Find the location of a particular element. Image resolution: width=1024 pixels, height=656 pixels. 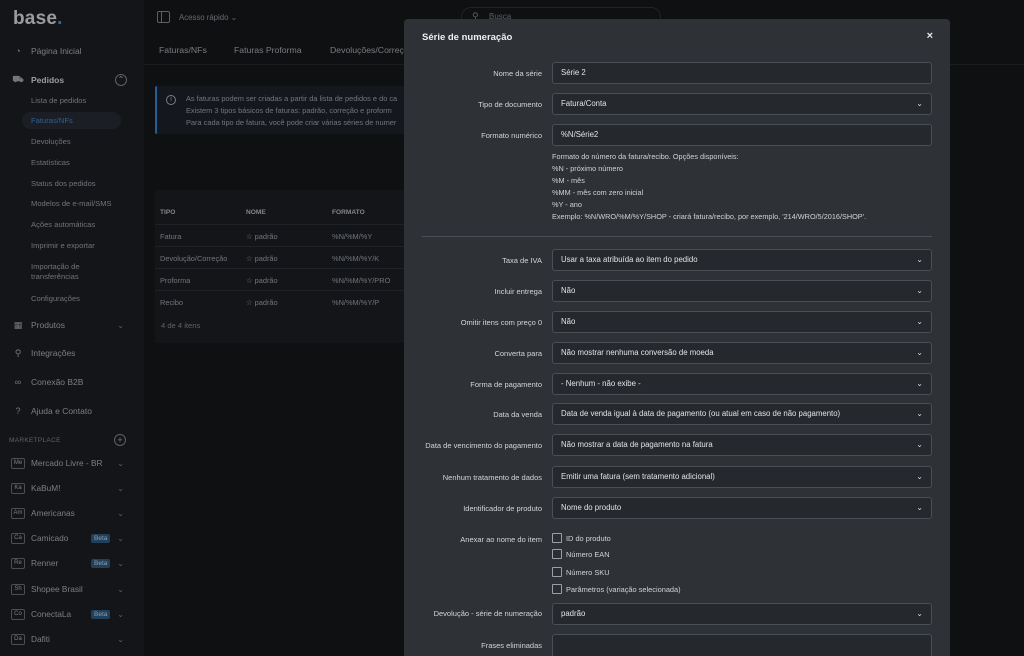

checkbox-label: ID do produto is located at coordinates (588, 538).